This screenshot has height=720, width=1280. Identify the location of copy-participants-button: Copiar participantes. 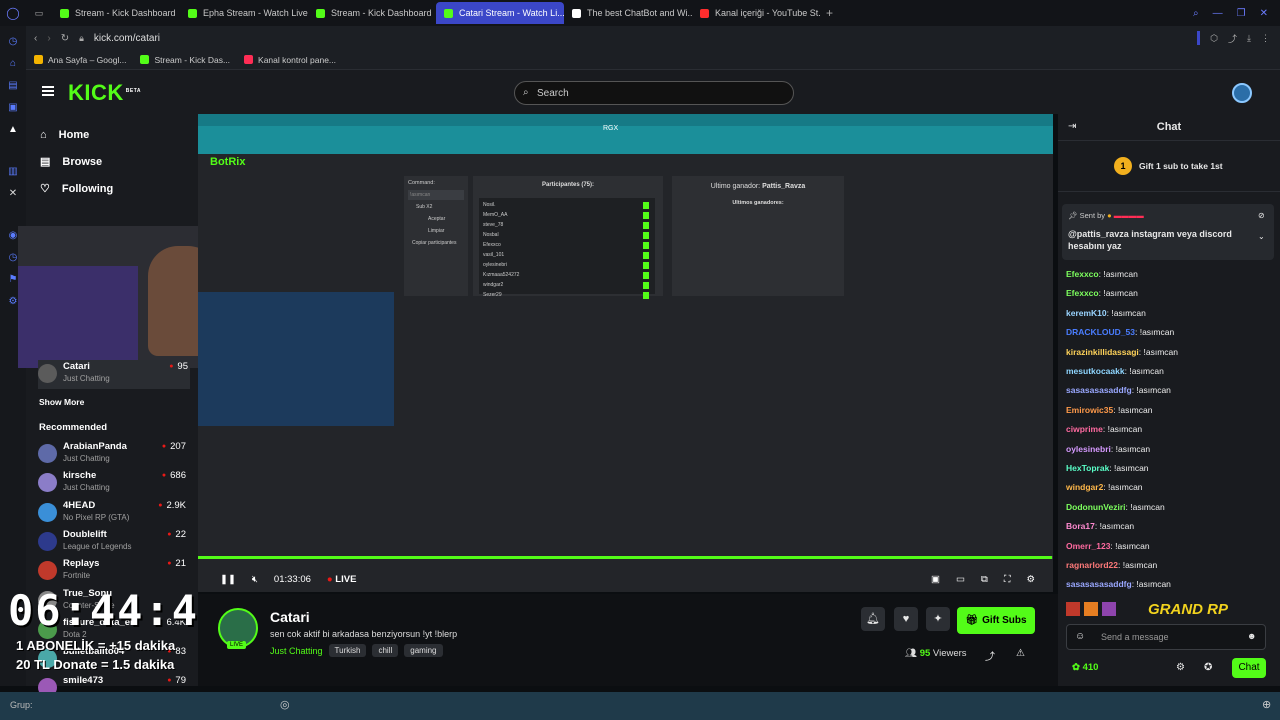
(436, 243).